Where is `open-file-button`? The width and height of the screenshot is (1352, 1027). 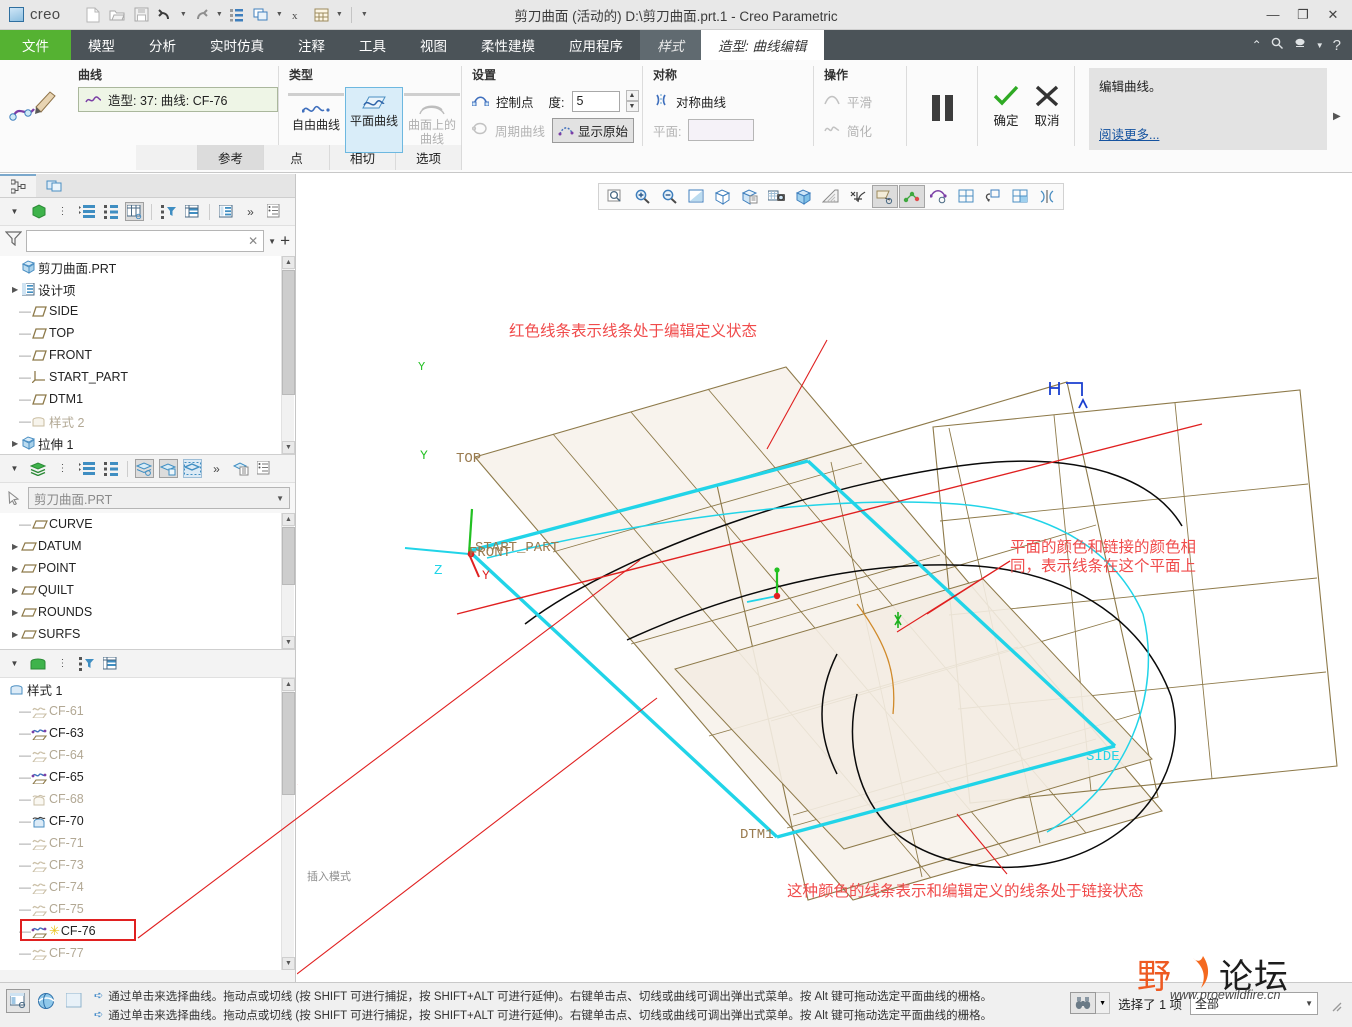
open-file-button is located at coordinates (117, 15).